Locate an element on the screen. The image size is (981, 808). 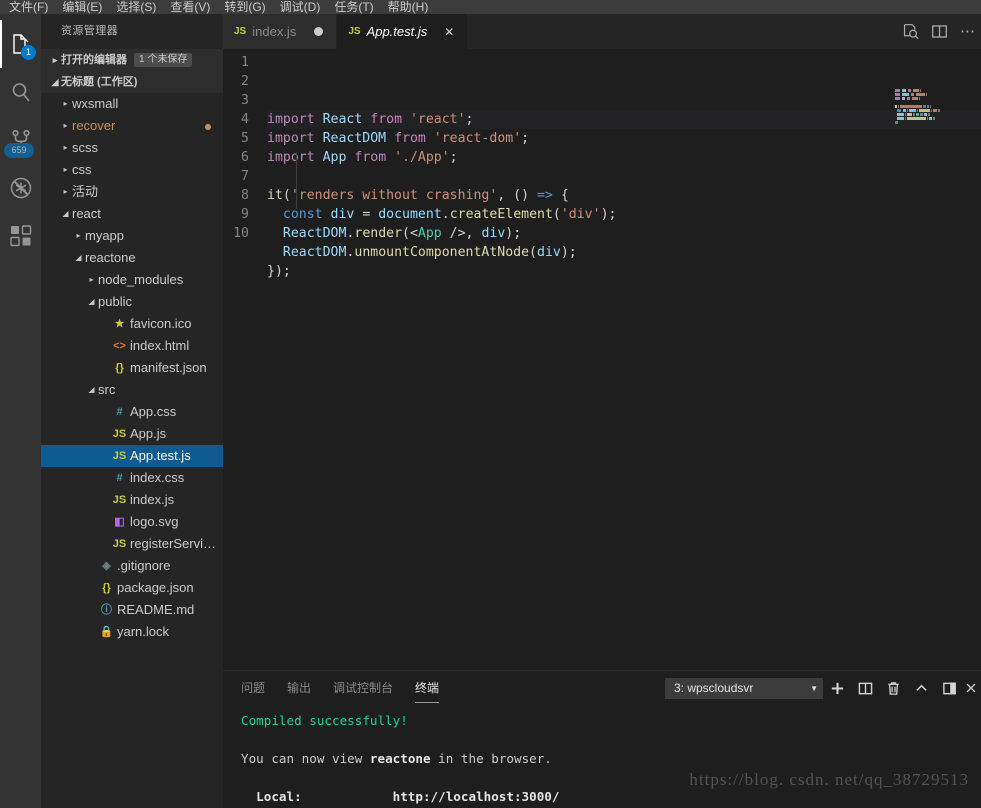
more-actions-icon: ⋯ is located at coordinates (967, 31).